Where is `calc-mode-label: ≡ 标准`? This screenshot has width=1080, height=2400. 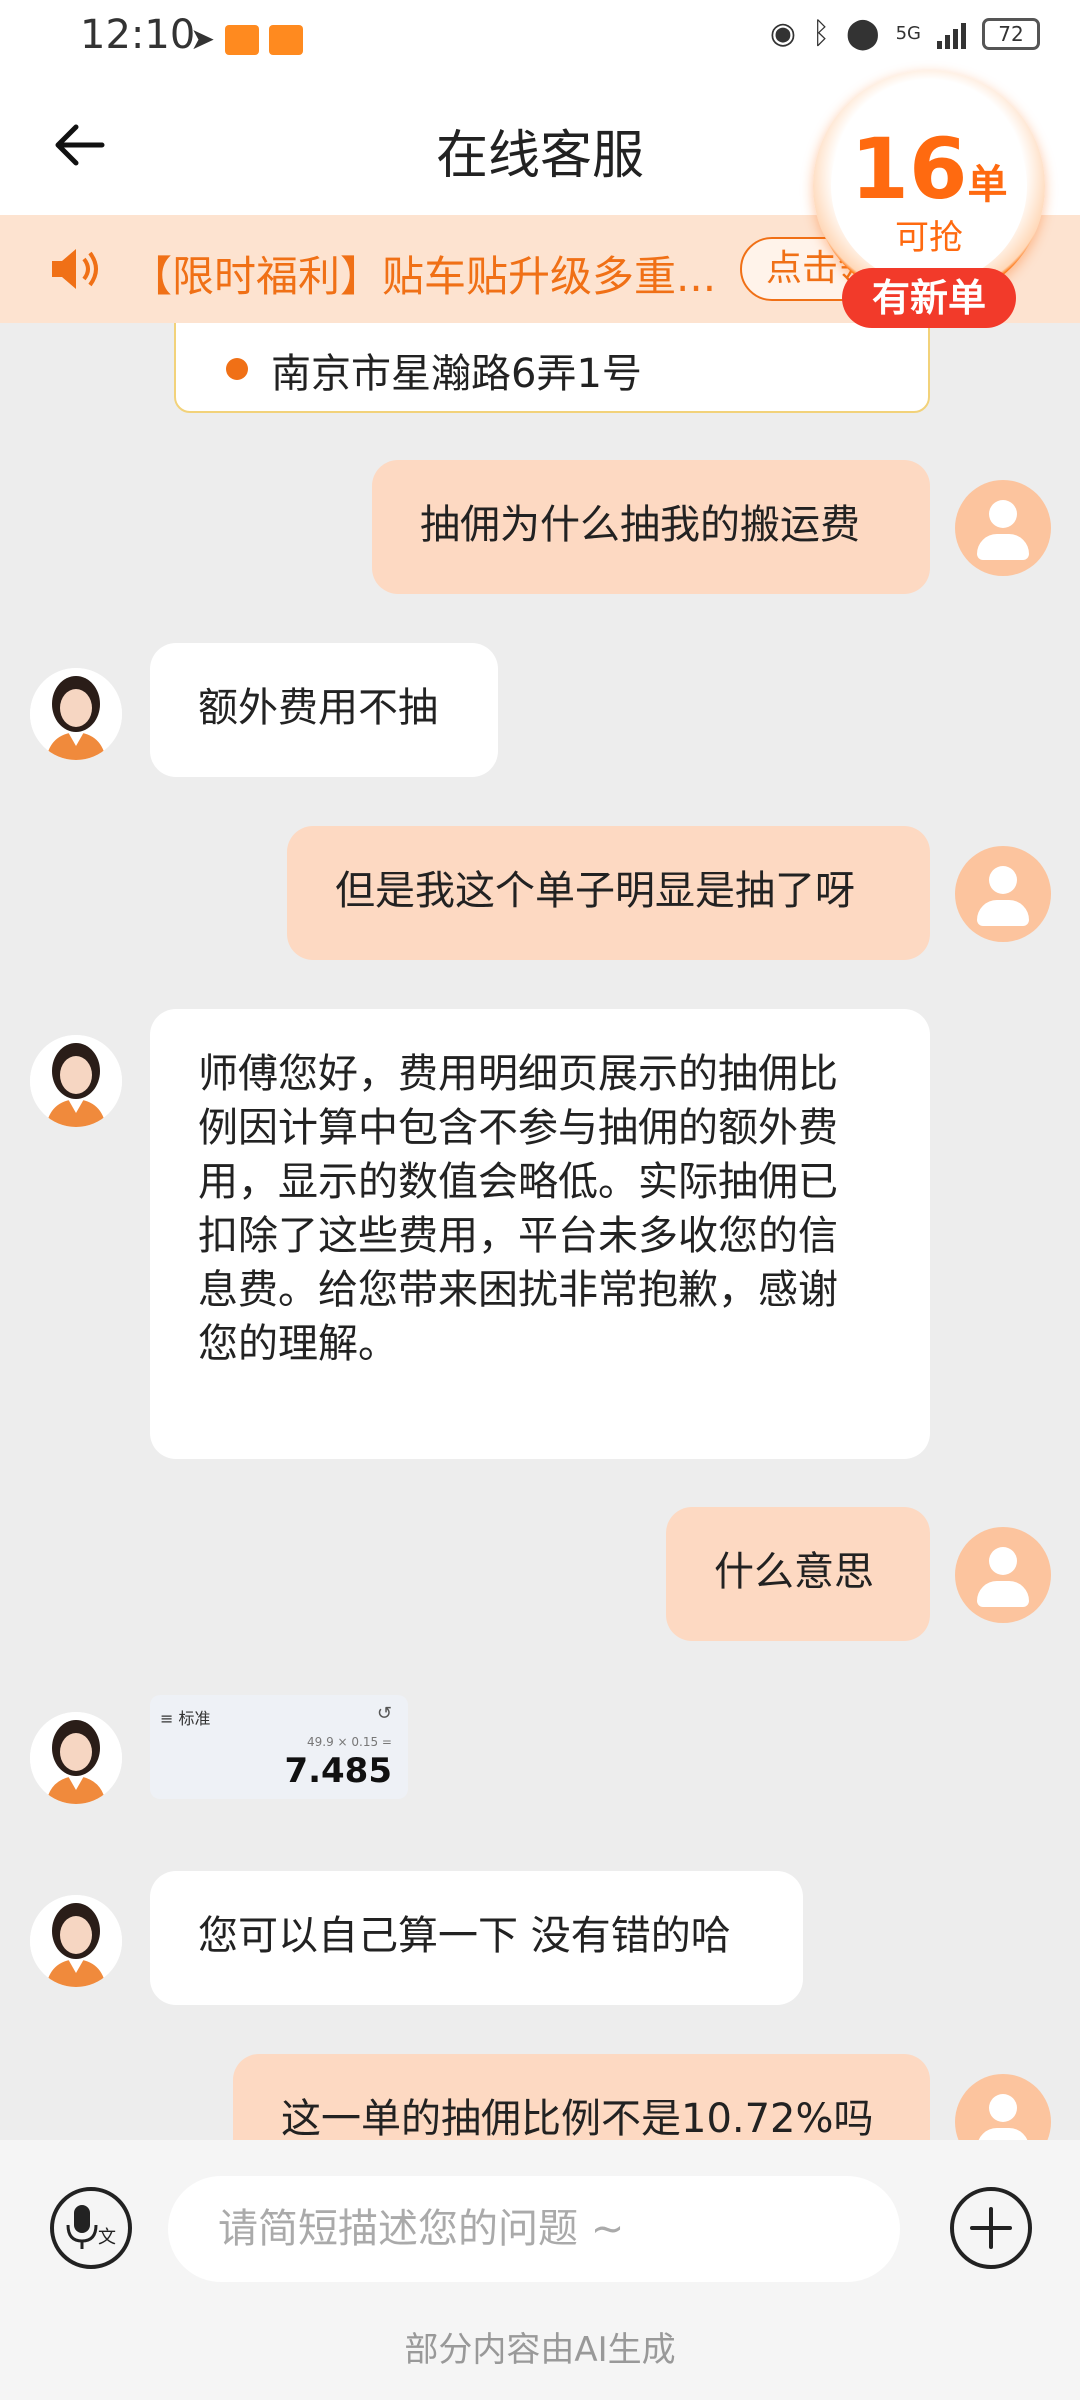
calc-mode-label: ≡ 标准 is located at coordinates (185, 1718).